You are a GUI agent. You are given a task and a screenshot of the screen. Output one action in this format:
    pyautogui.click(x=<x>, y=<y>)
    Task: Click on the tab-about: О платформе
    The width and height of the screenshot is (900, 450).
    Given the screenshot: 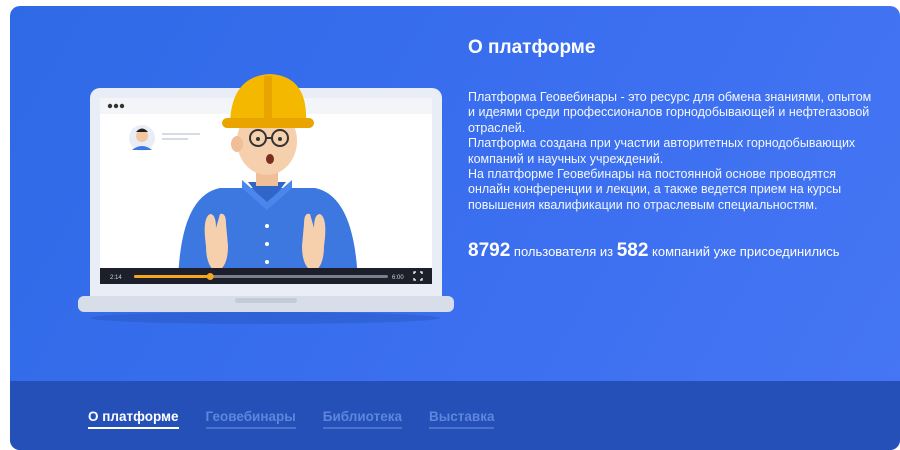 What is the action you would take?
    pyautogui.click(x=133, y=419)
    